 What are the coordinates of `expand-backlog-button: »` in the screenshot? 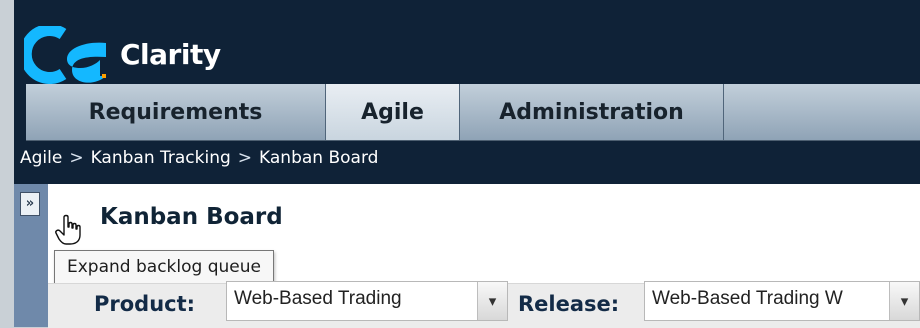 It's located at (30, 204).